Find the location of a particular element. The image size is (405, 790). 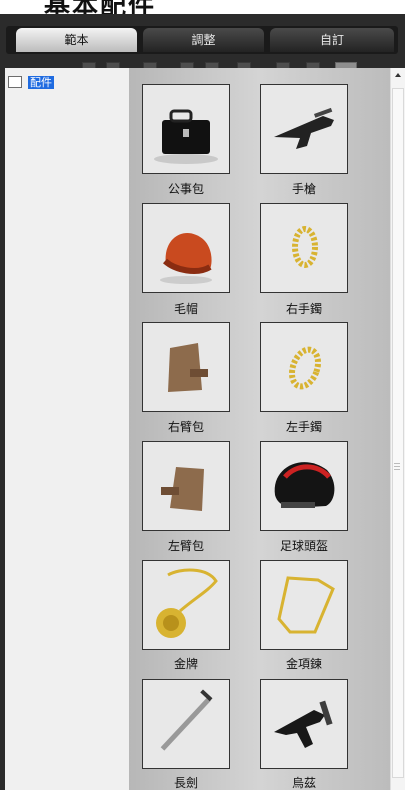

asset-label: 右臂包 is located at coordinates (185, 427).